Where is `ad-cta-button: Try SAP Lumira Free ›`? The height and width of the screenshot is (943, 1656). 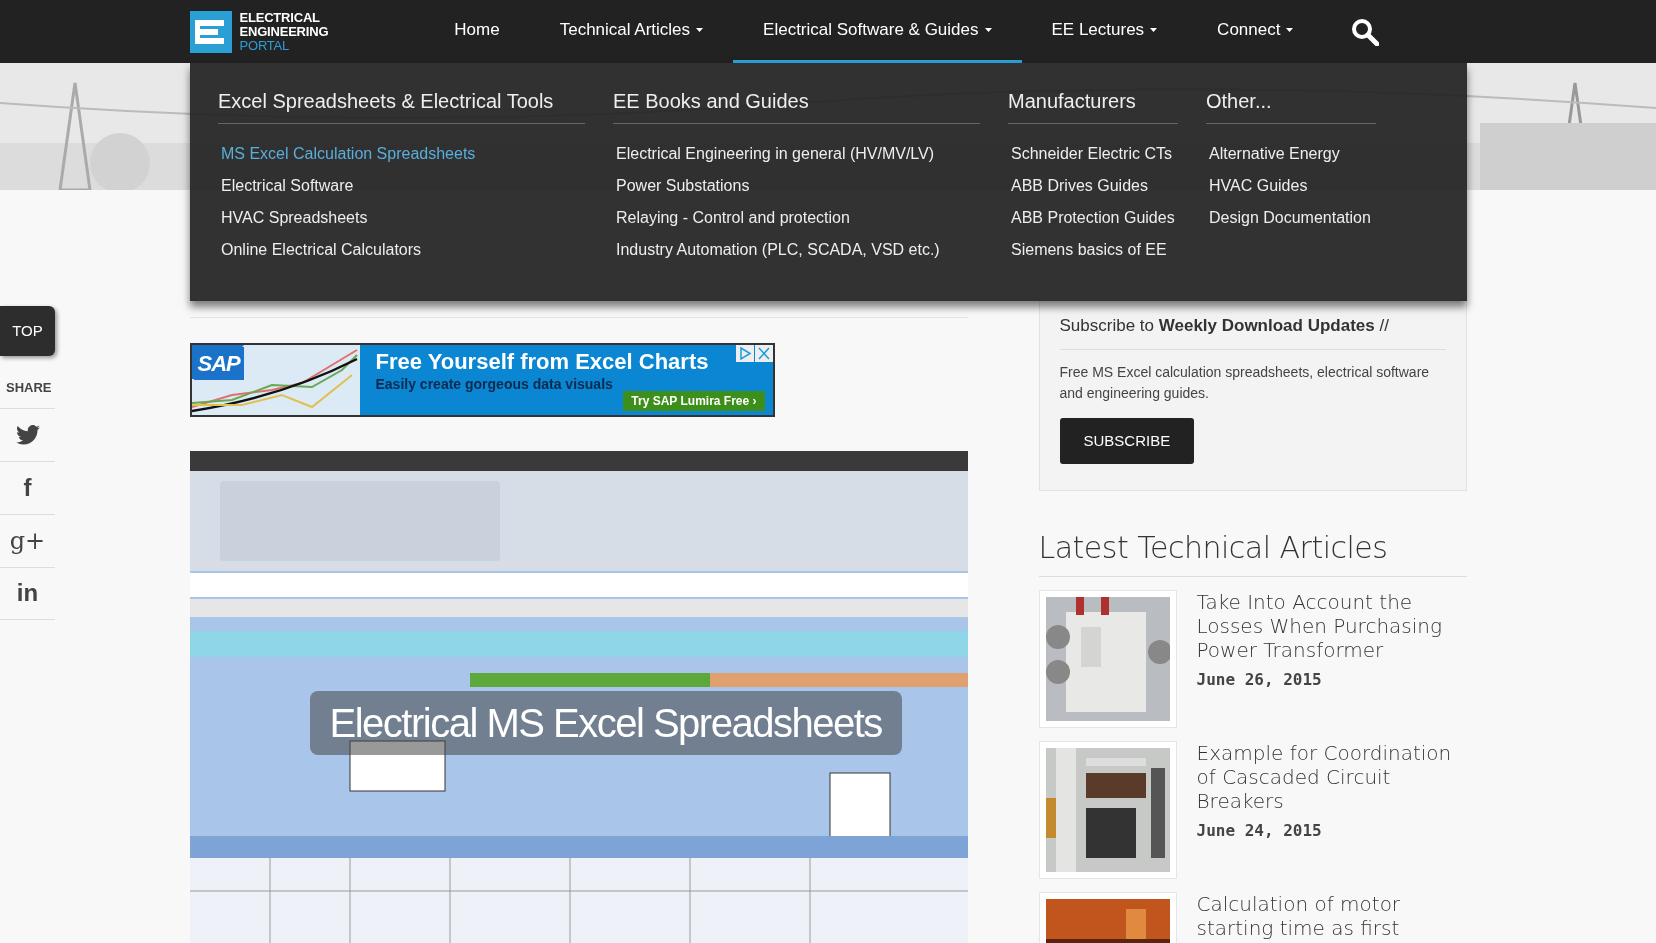 ad-cta-button: Try SAP Lumira Free › is located at coordinates (694, 401).